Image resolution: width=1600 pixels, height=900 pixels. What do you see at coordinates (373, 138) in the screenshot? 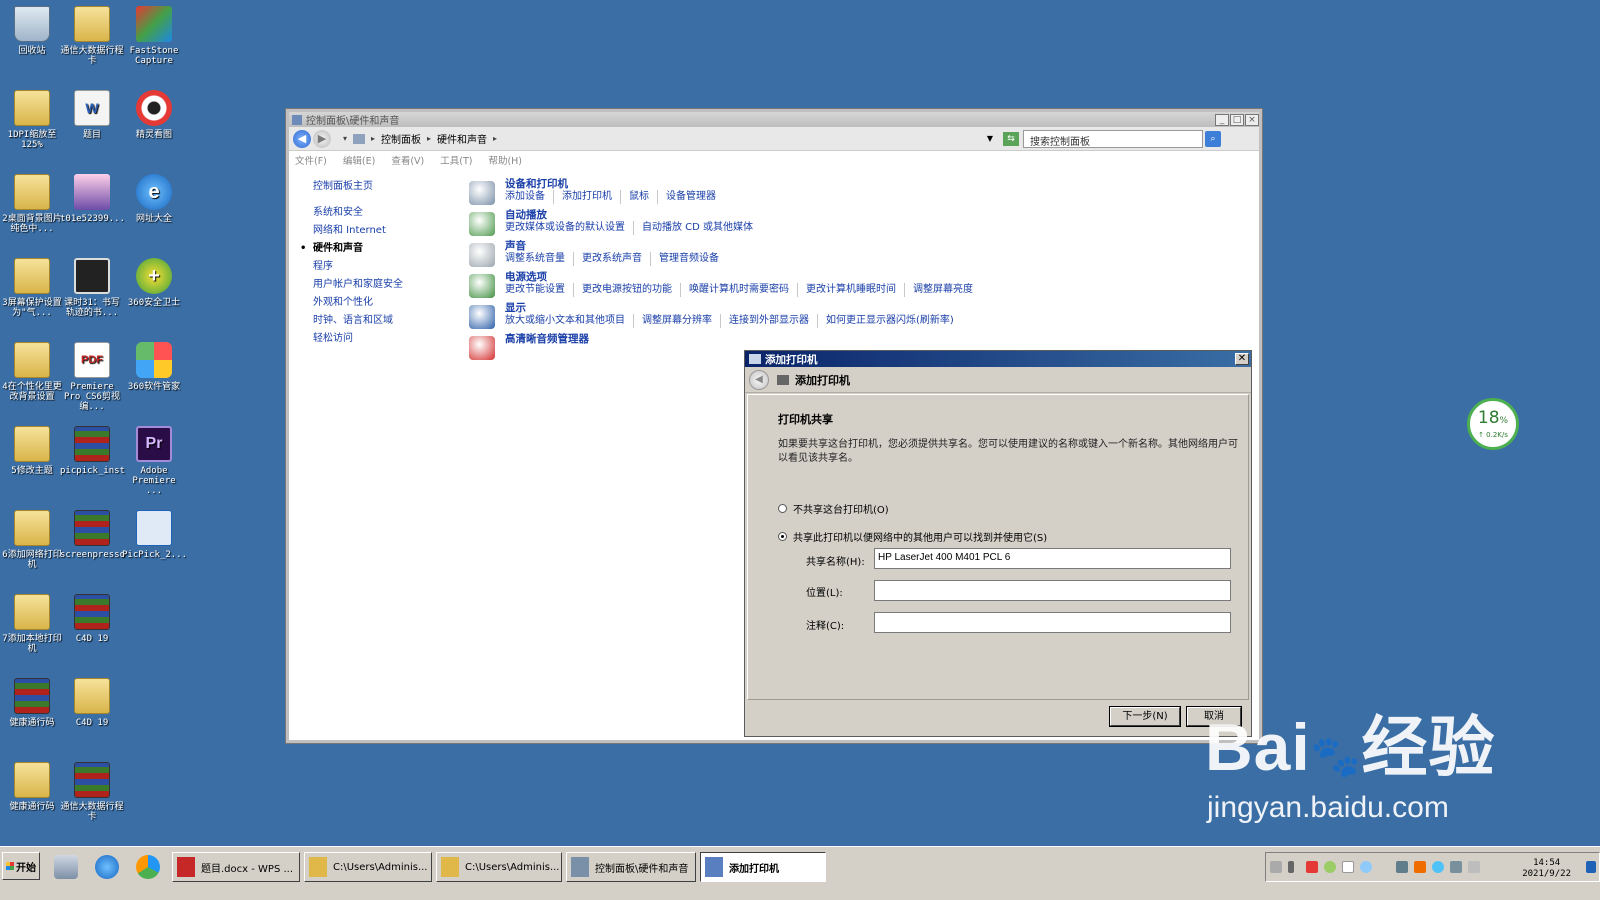
I see `chevron-right-icon: ▸` at bounding box center [373, 138].